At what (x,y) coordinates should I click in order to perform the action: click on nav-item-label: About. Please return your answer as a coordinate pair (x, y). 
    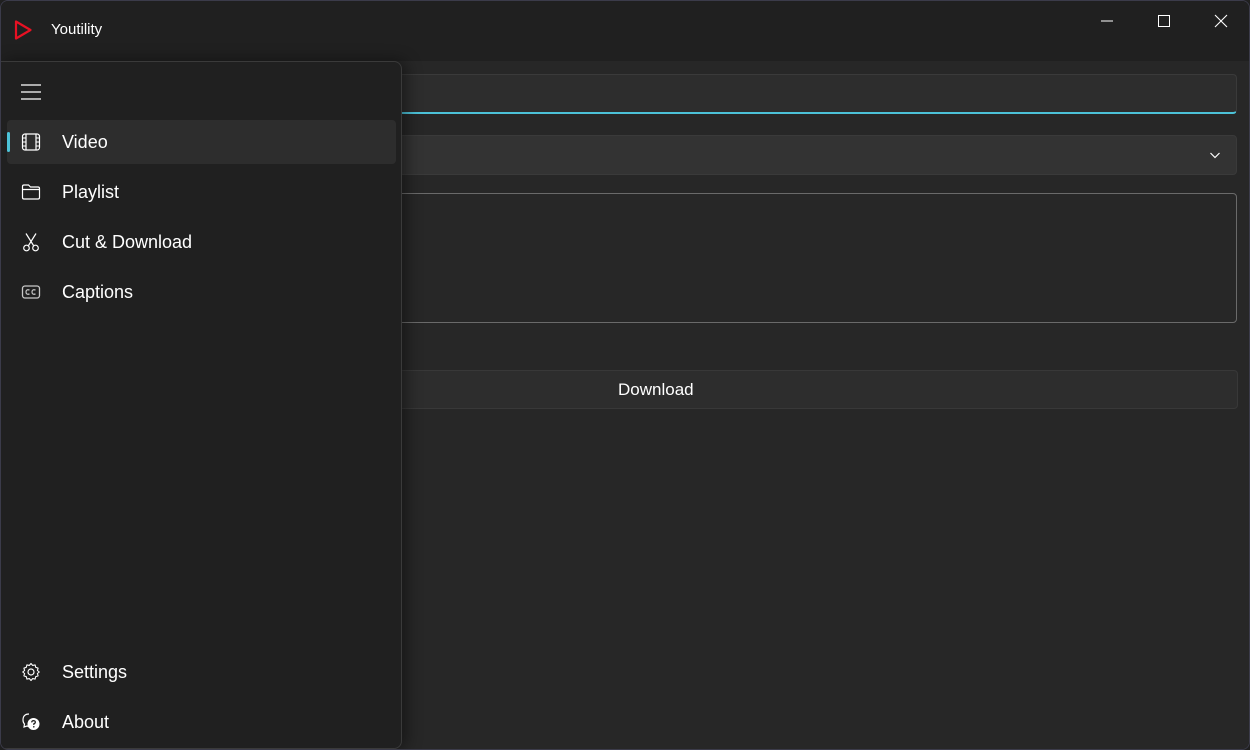
    Looking at the image, I should click on (86, 722).